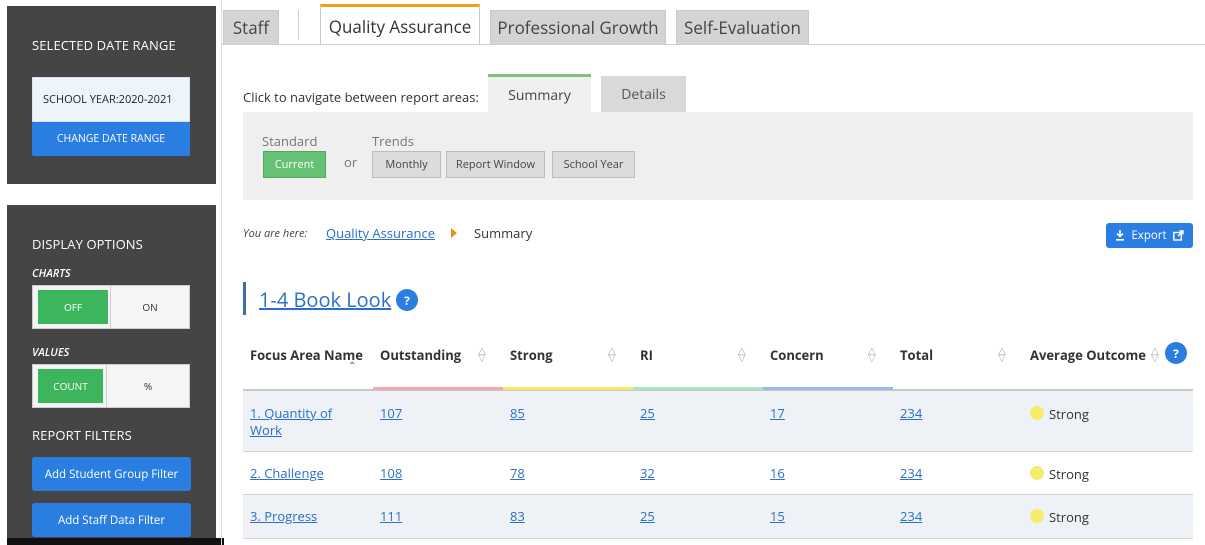 The image size is (1205, 545). What do you see at coordinates (495, 164) in the screenshot?
I see `report-window-button: Report Window` at bounding box center [495, 164].